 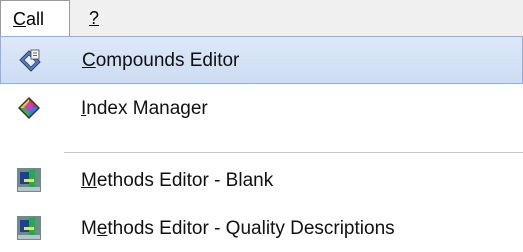 I want to click on menu-call: Call, so click(x=35, y=18).